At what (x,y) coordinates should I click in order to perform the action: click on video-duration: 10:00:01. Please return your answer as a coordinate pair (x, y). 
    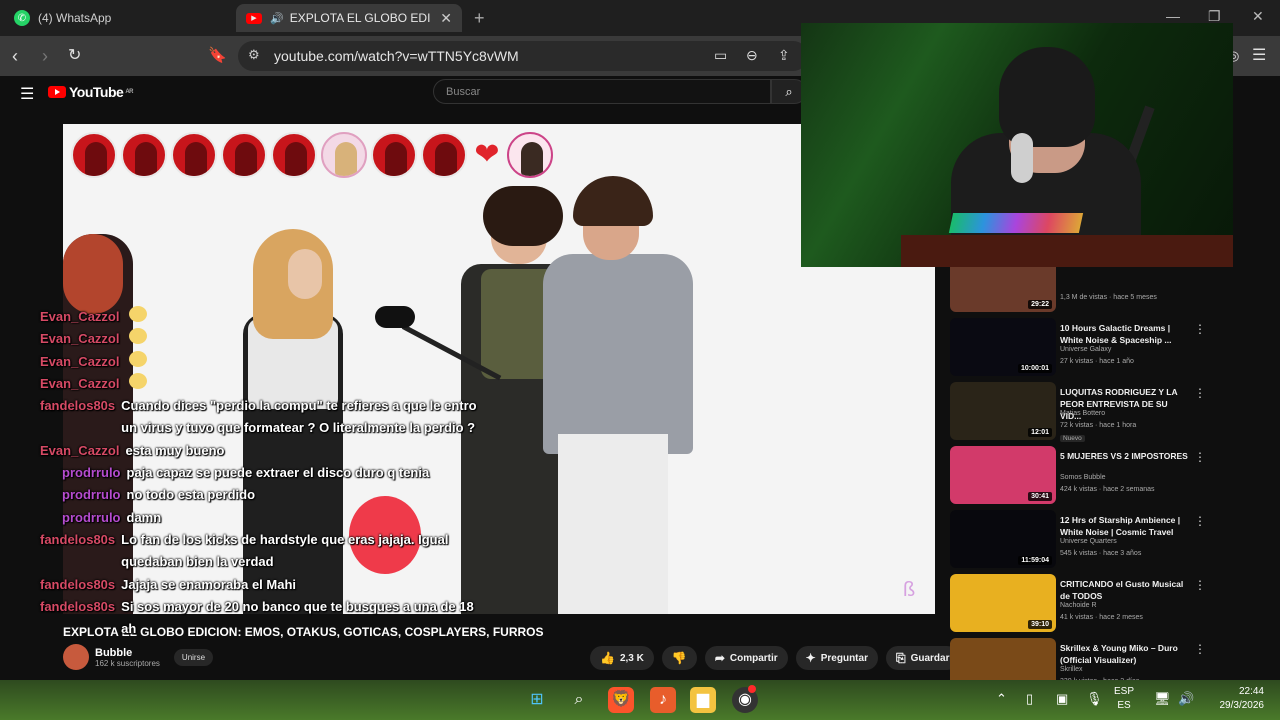
    Looking at the image, I should click on (1034, 368).